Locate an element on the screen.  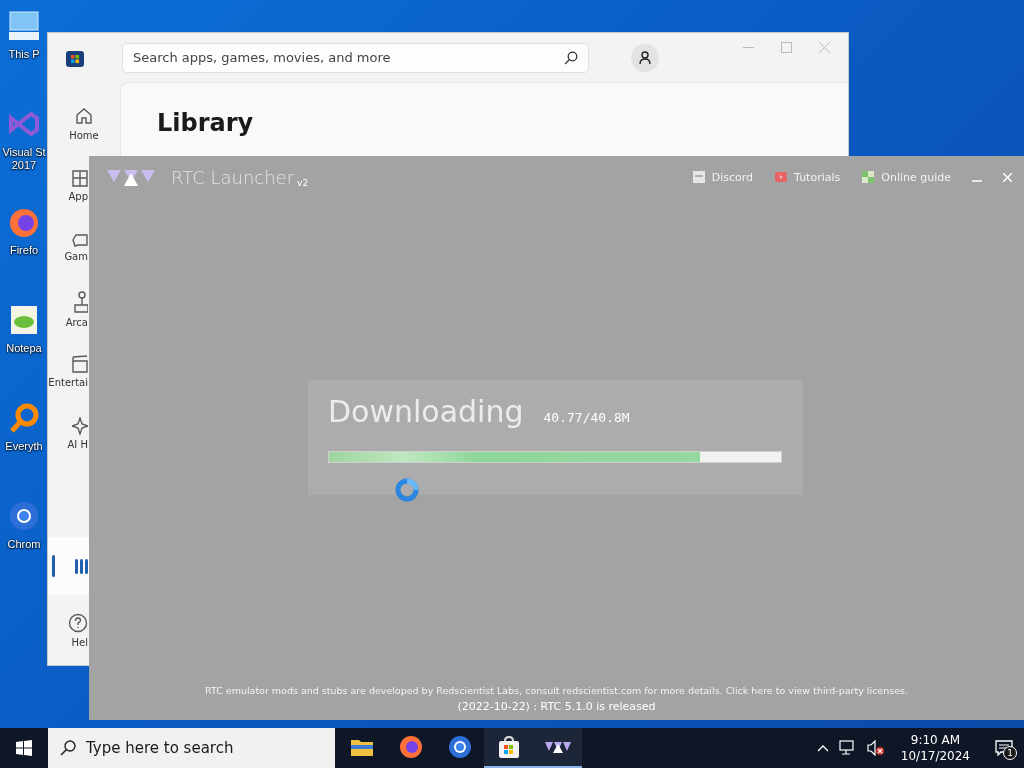
desktop-icon-label: Visual St 2017 is located at coordinates (24, 159).